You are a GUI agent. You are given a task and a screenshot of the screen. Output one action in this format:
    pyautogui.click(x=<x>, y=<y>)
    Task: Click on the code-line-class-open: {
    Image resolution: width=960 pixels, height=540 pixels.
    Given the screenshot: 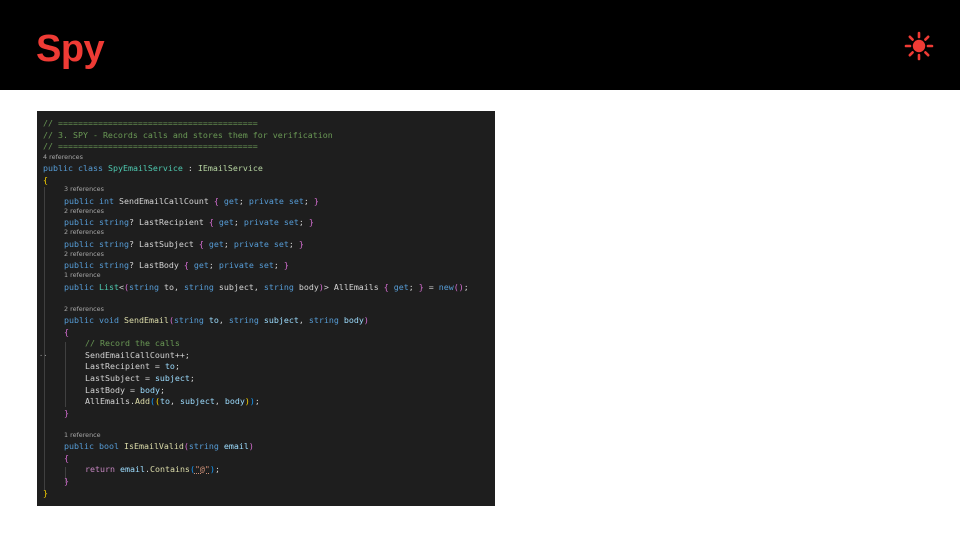 What is the action you would take?
    pyautogui.click(x=45, y=180)
    